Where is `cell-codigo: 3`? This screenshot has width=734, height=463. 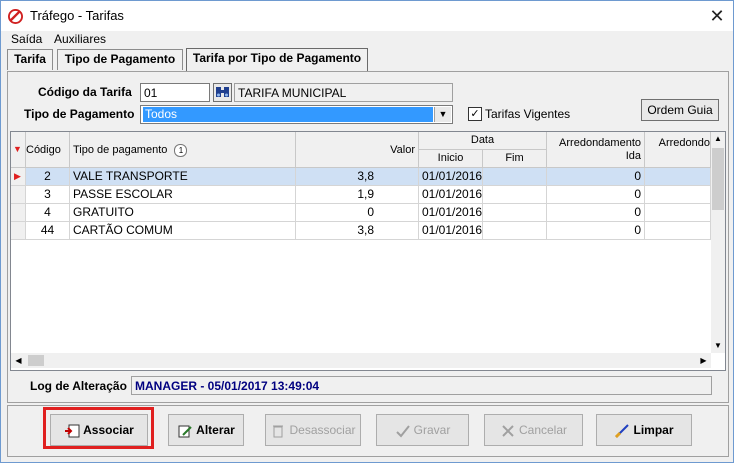 cell-codigo: 3 is located at coordinates (48, 195).